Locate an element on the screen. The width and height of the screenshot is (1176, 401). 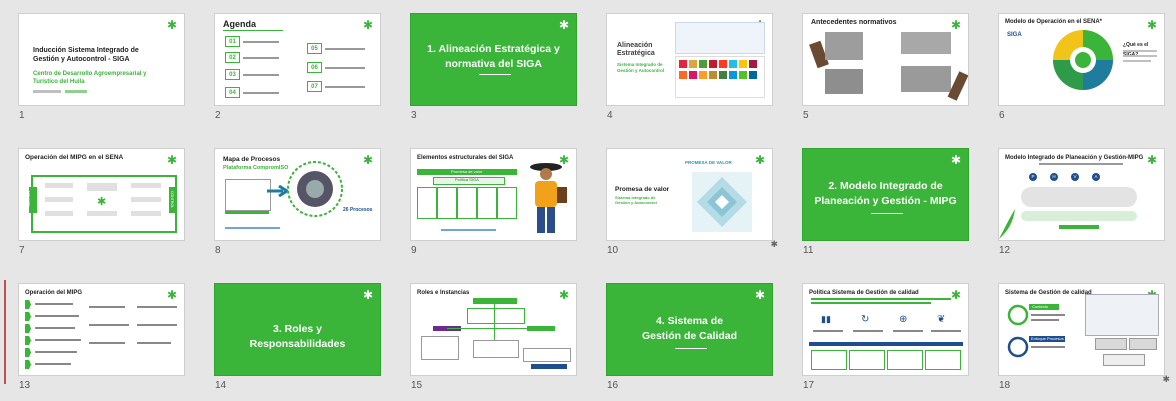
step-circle is located at coordinates (1018, 315).